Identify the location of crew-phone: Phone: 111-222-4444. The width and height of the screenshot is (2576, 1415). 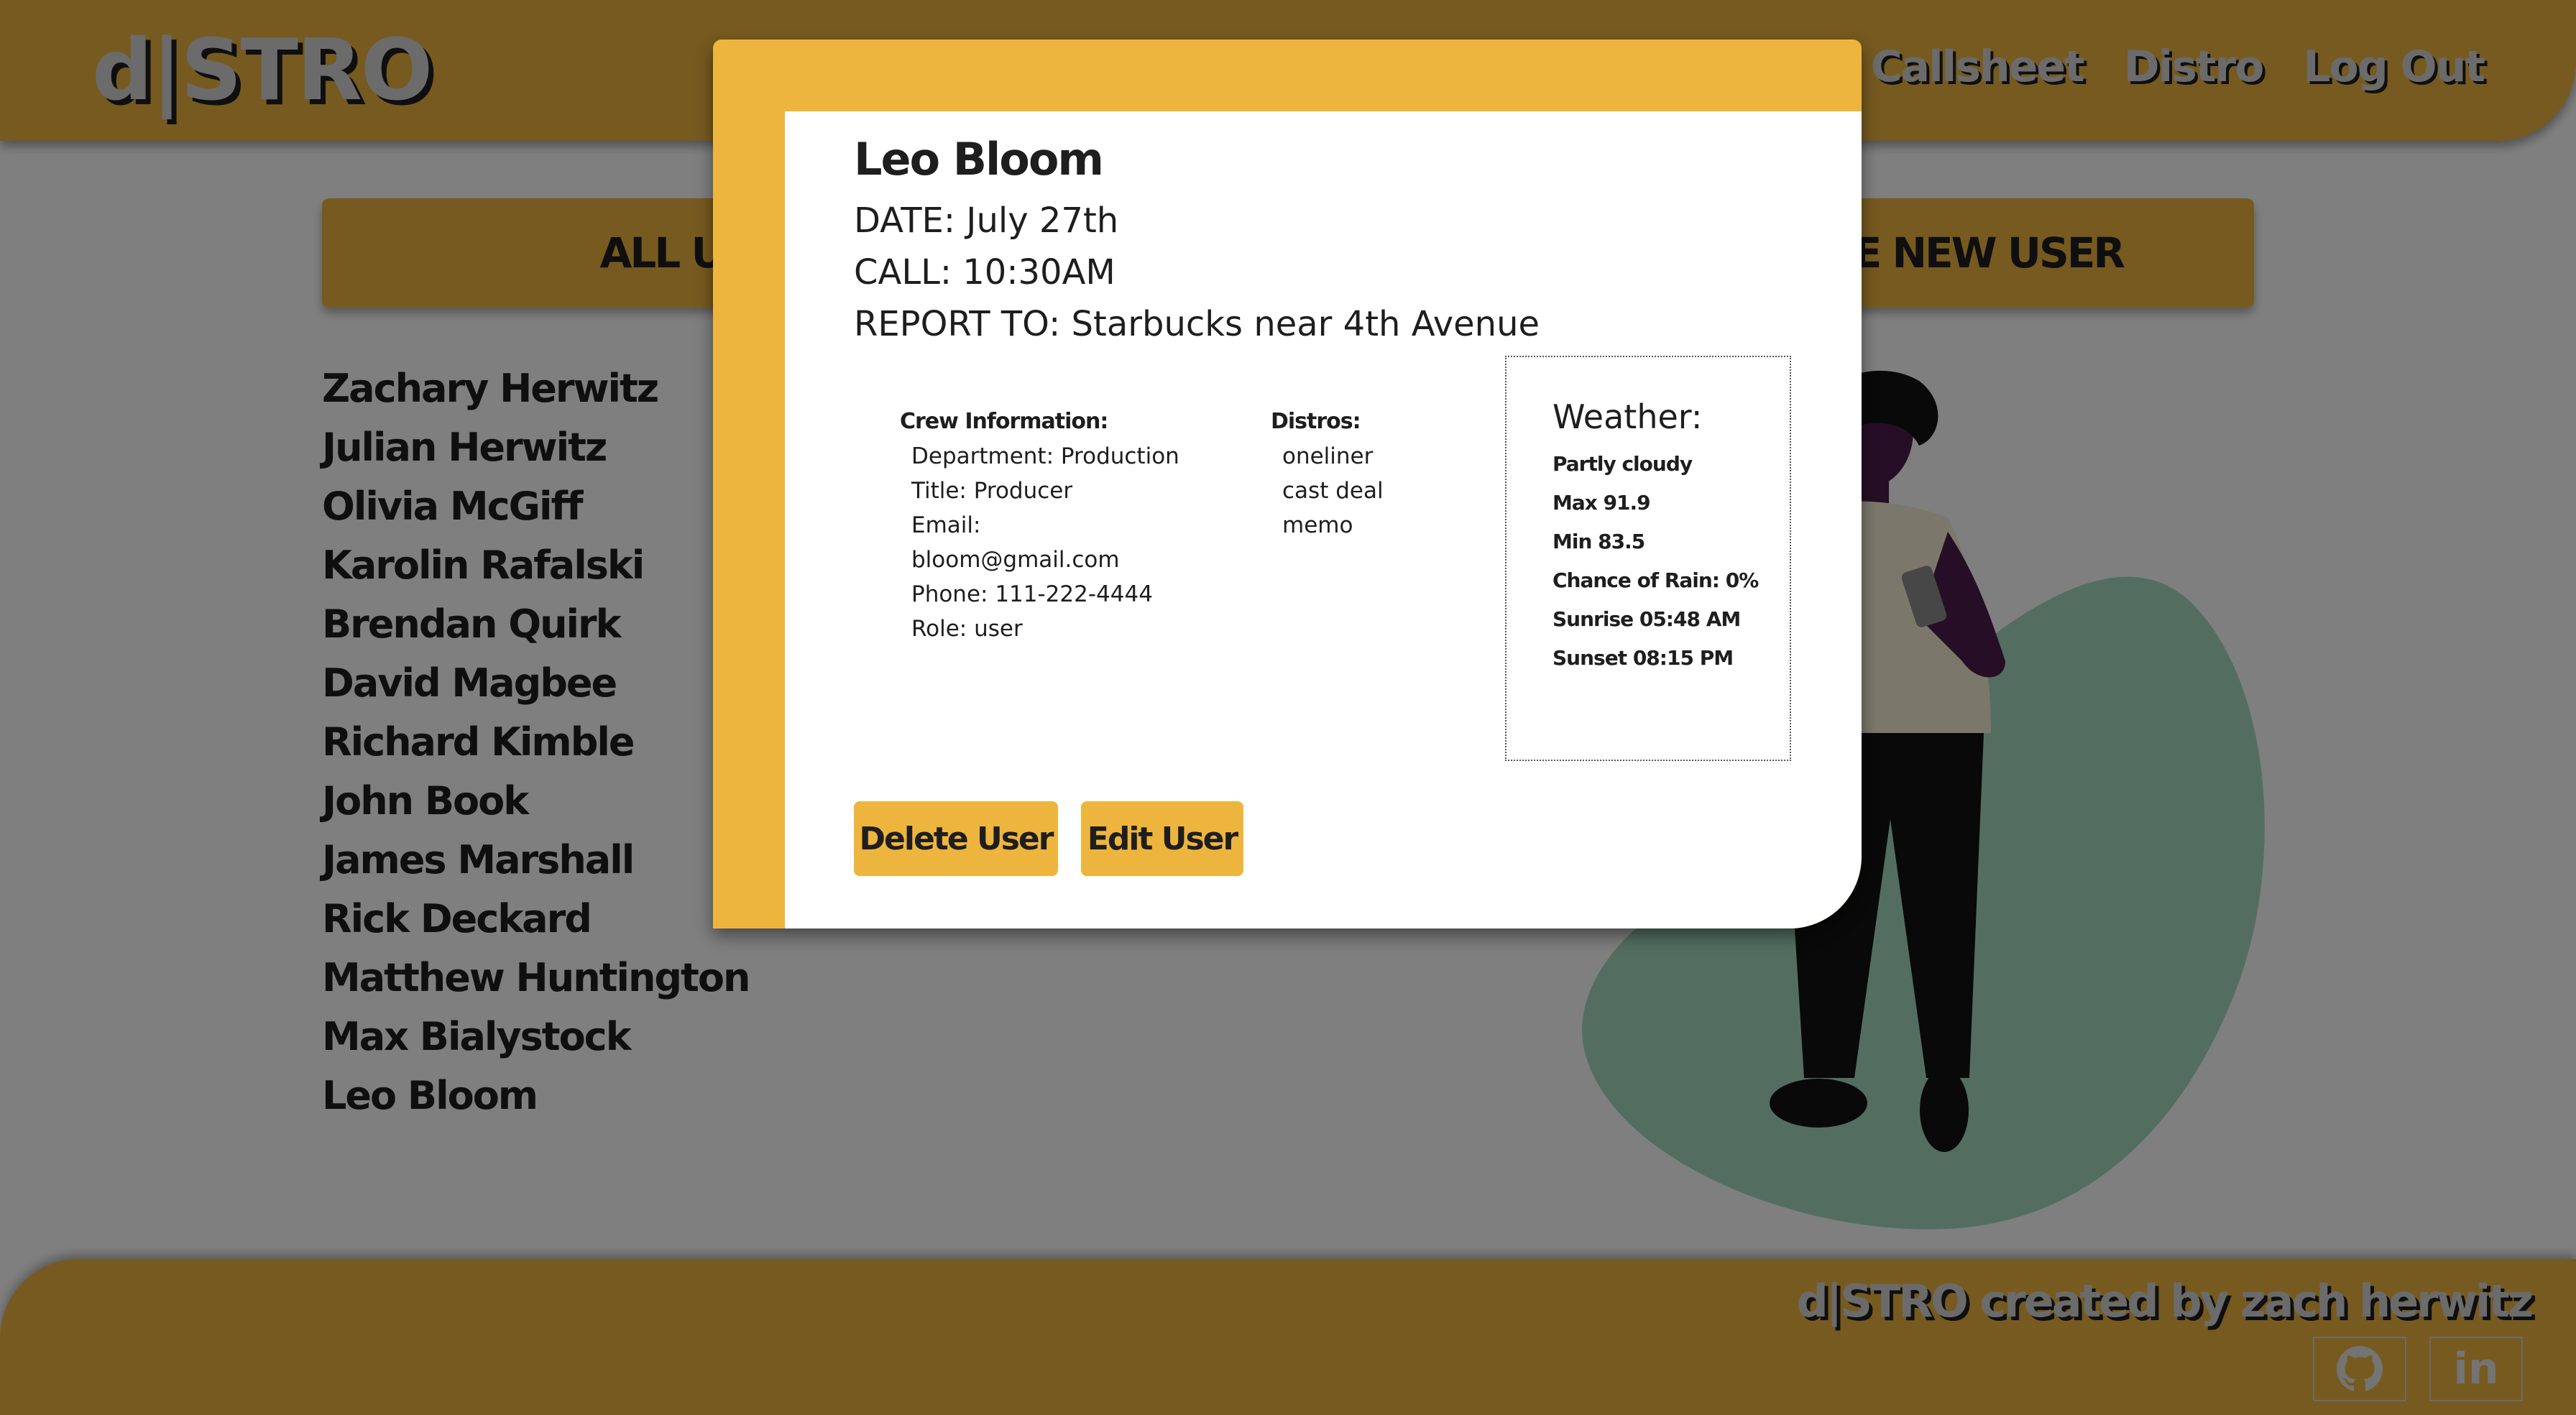
(1032, 594).